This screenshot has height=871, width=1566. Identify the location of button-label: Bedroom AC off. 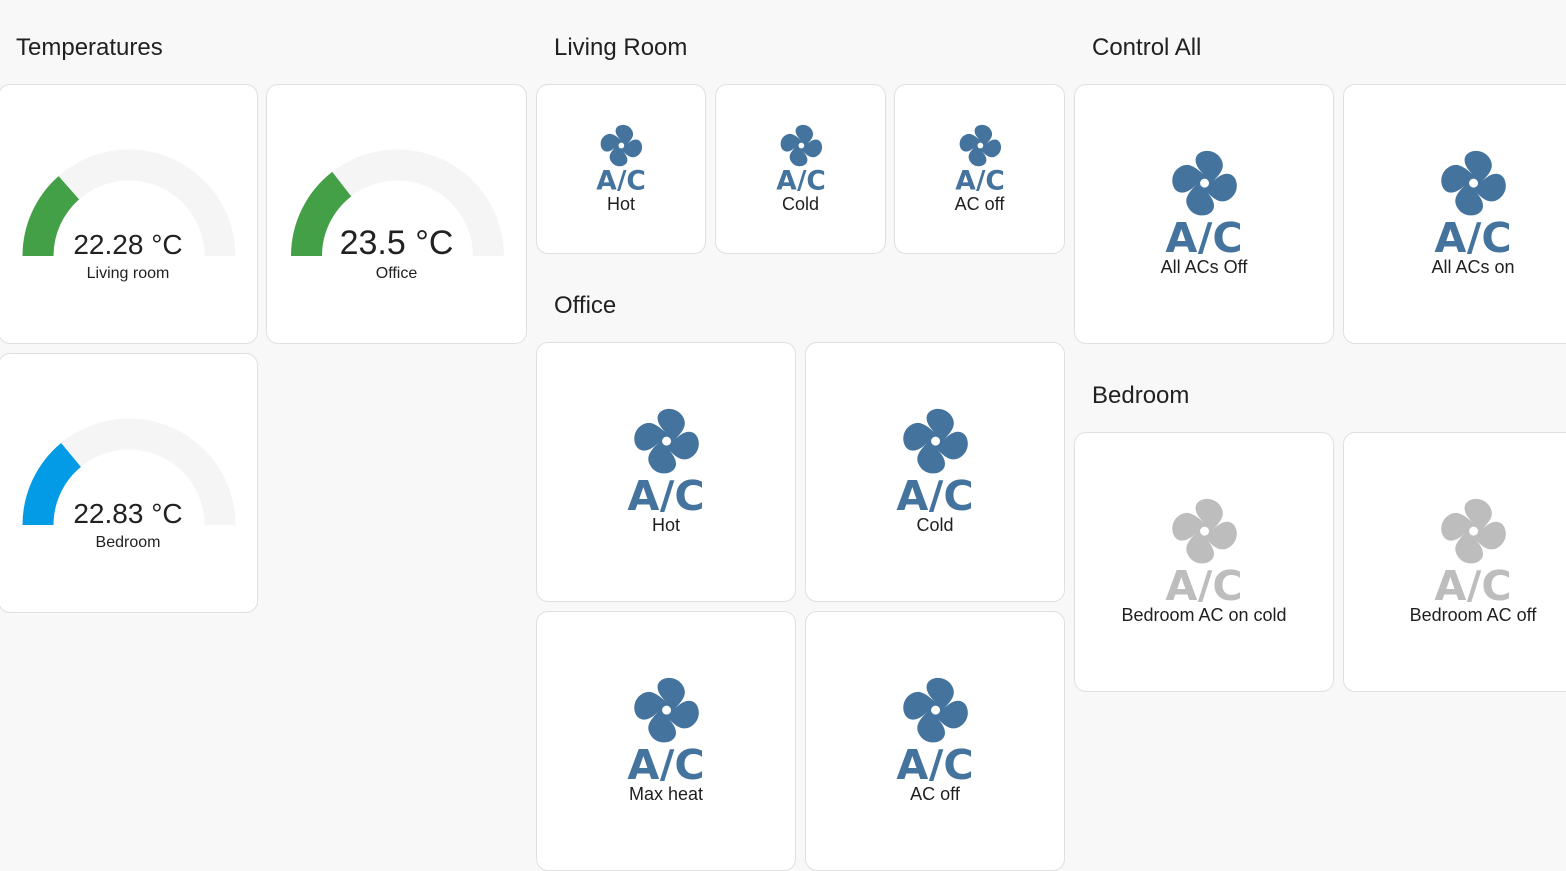
(1473, 614).